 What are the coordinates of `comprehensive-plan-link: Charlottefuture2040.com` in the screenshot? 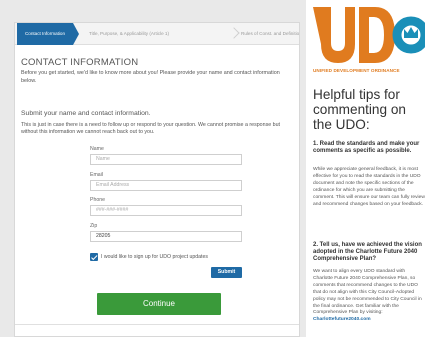 It's located at (342, 319).